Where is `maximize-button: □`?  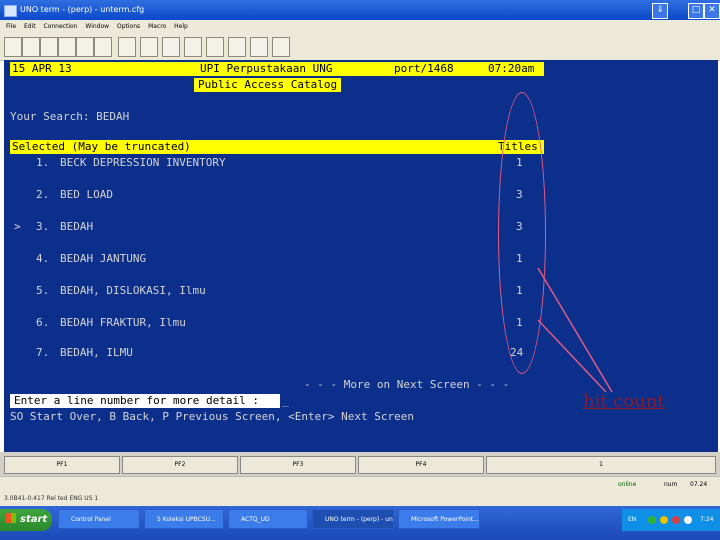
maximize-button: □ is located at coordinates (696, 11).